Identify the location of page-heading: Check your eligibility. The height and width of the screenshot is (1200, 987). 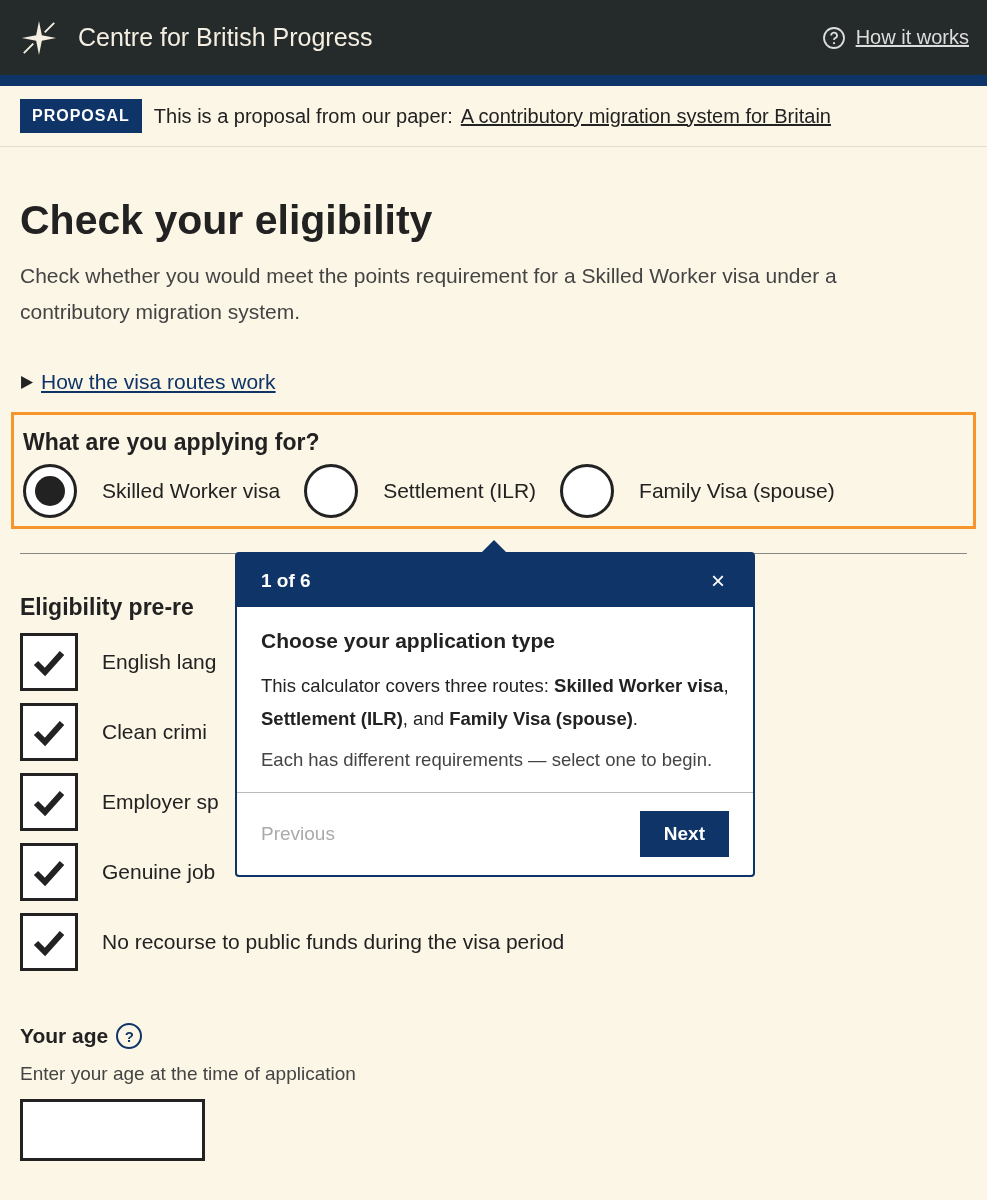
(227, 220).